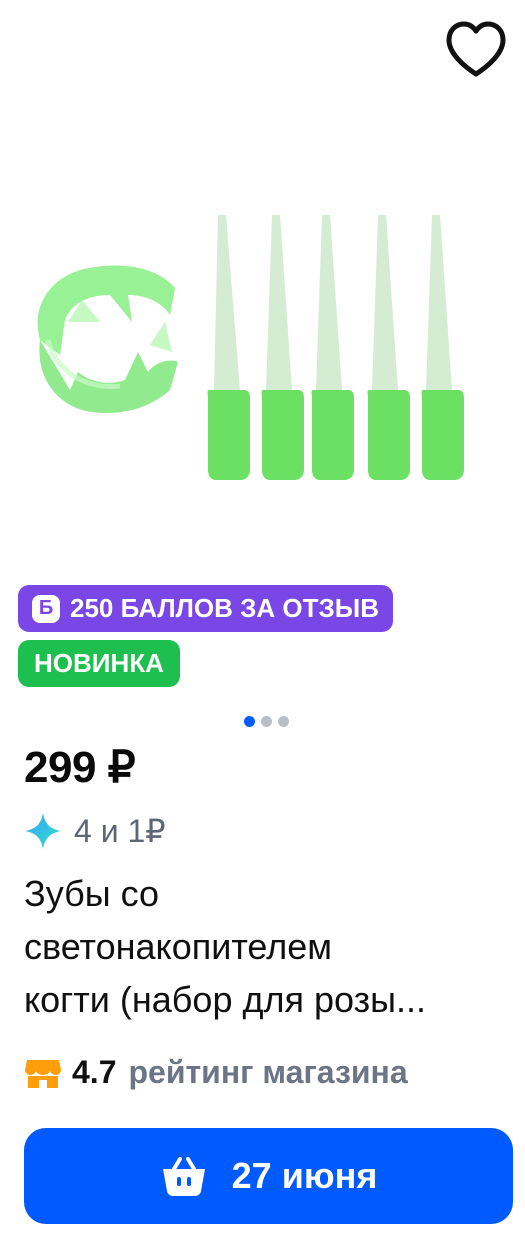 This screenshot has width=525, height=1249. I want to click on favorite-button, so click(476, 49).